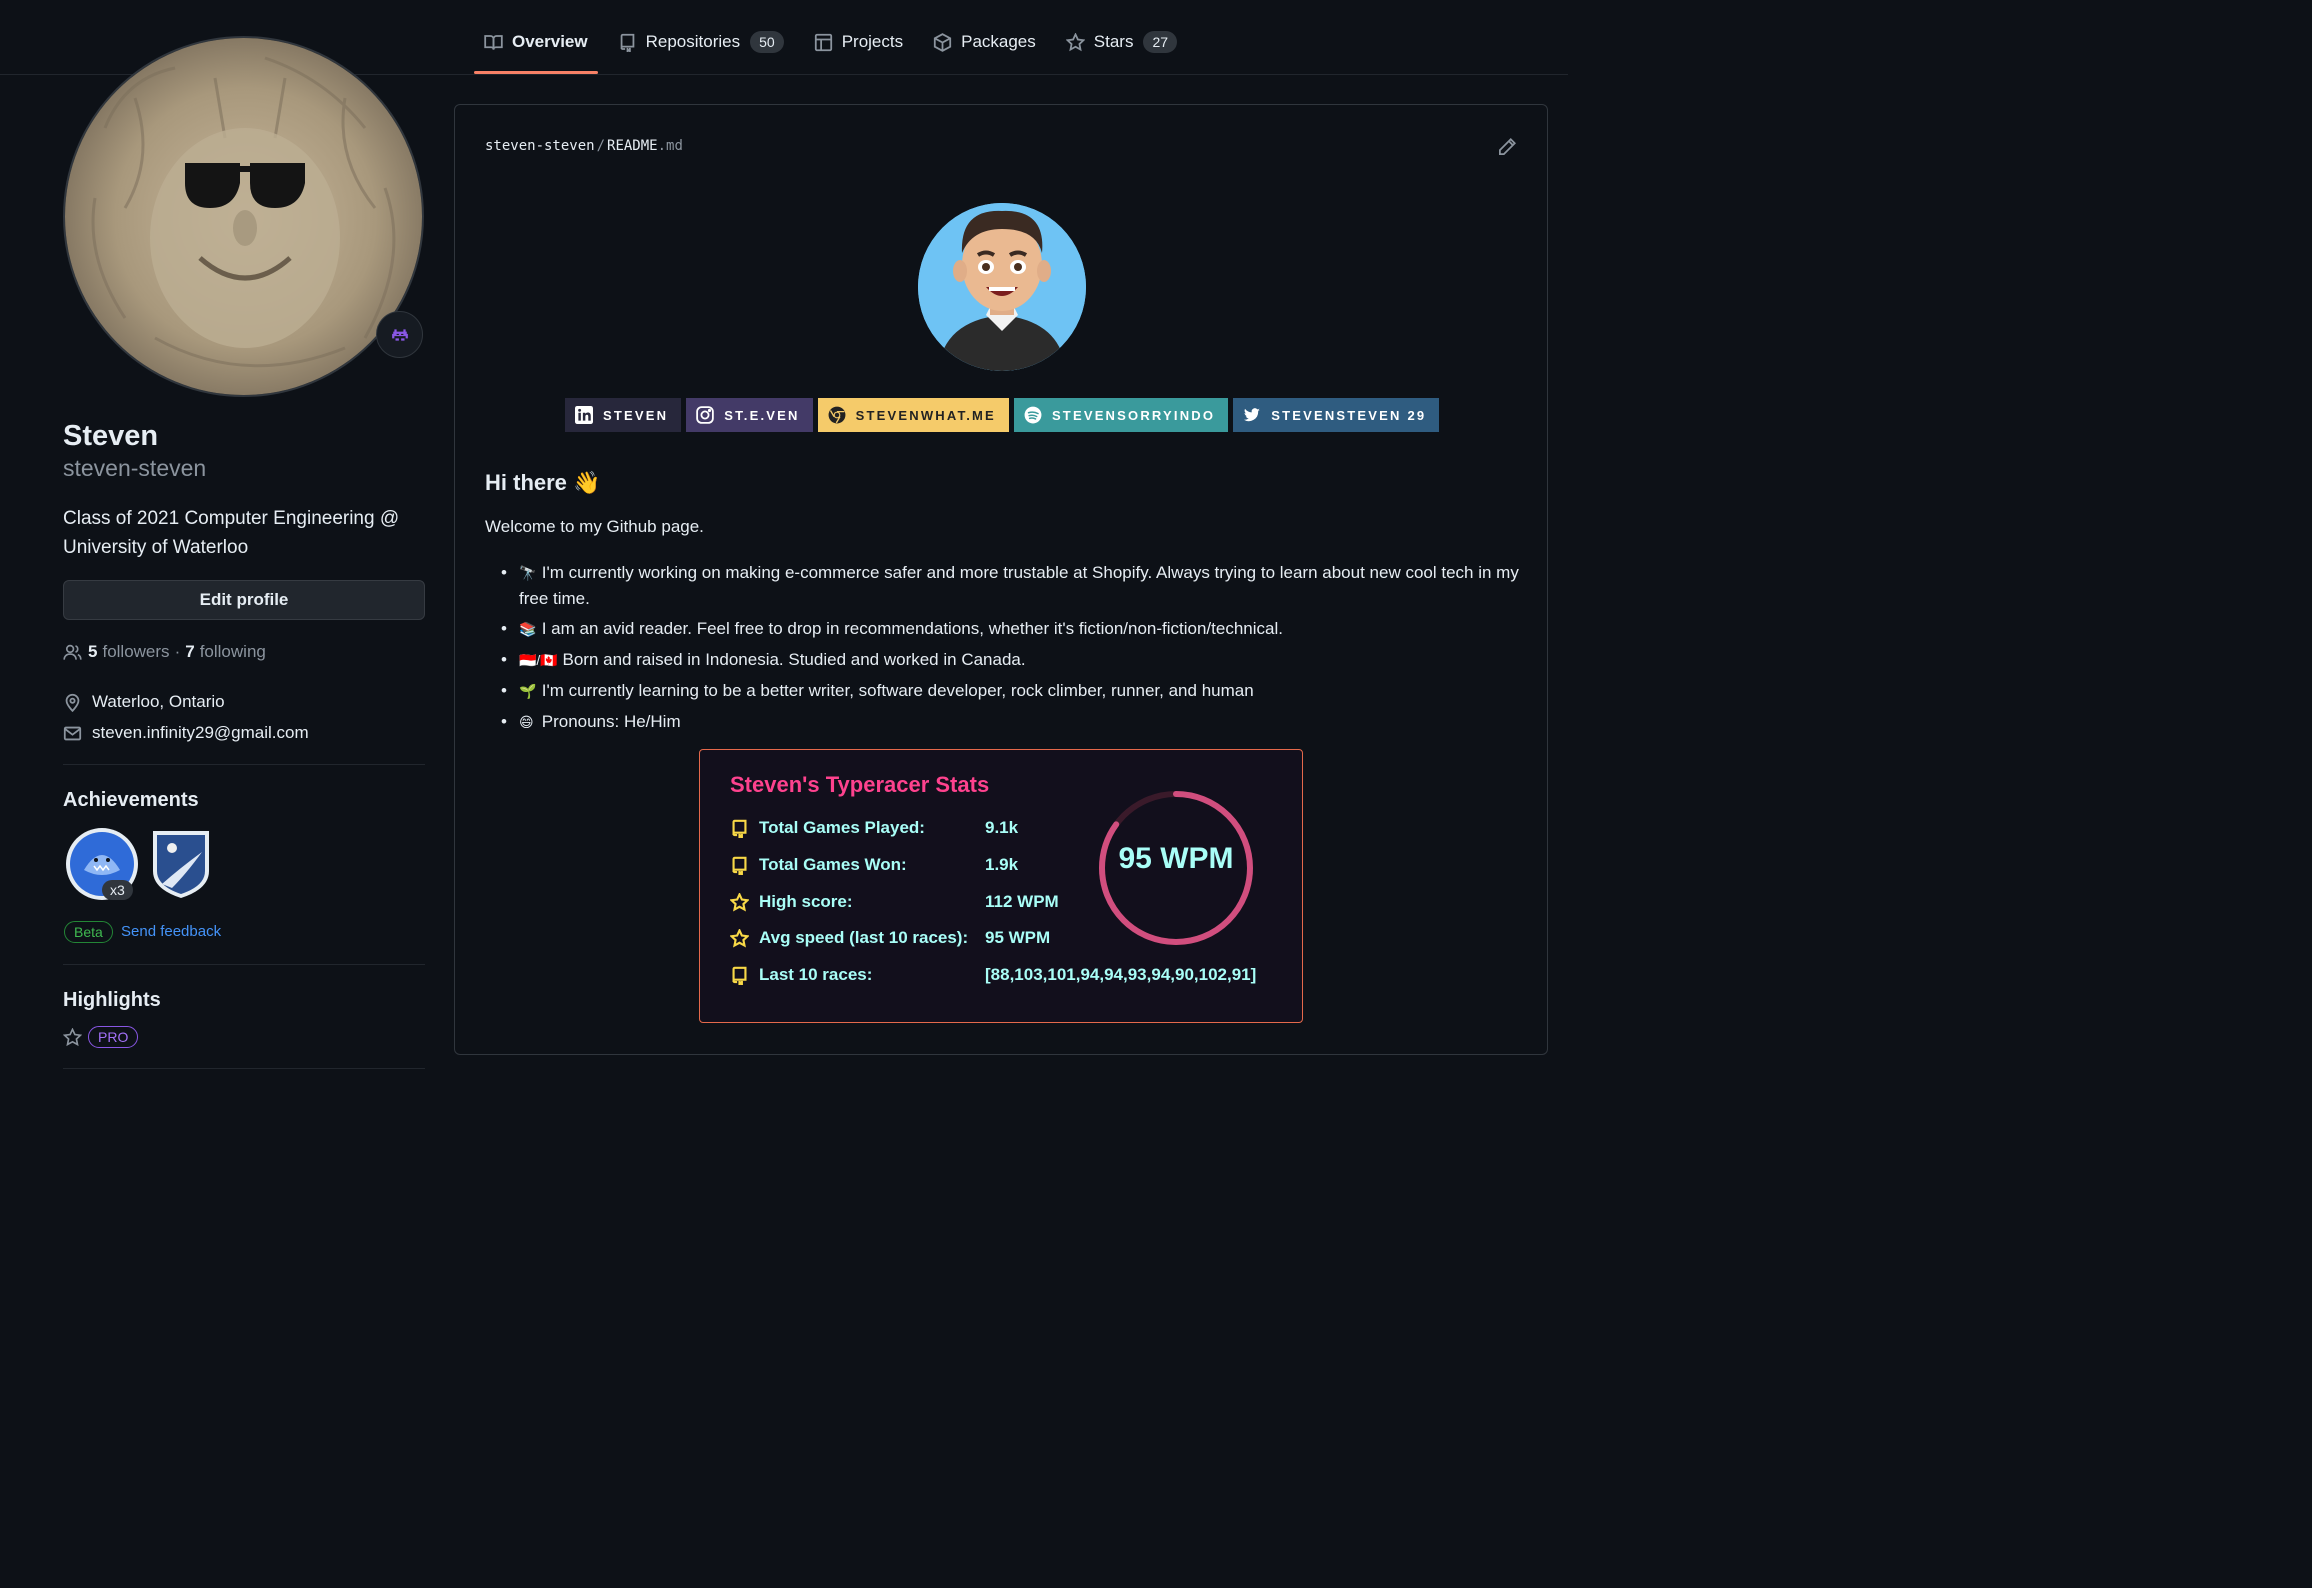 The image size is (2312, 1588). Describe the element at coordinates (670, 146) in the screenshot. I see `readme-file-ext: .md` at that location.